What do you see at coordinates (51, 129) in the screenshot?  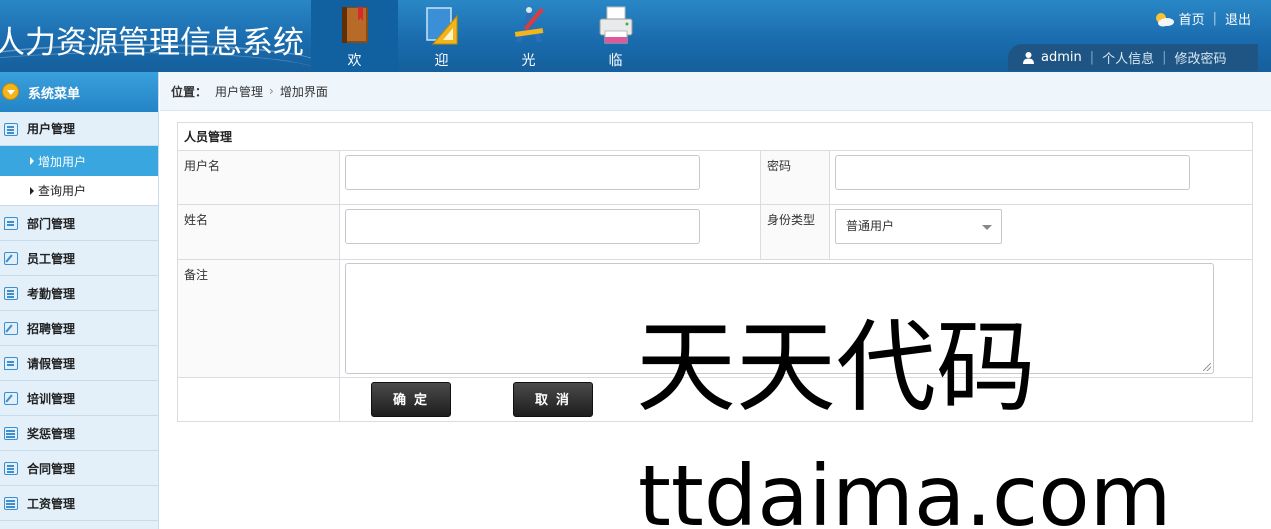 I see `sidebar-group-label: 用户管理` at bounding box center [51, 129].